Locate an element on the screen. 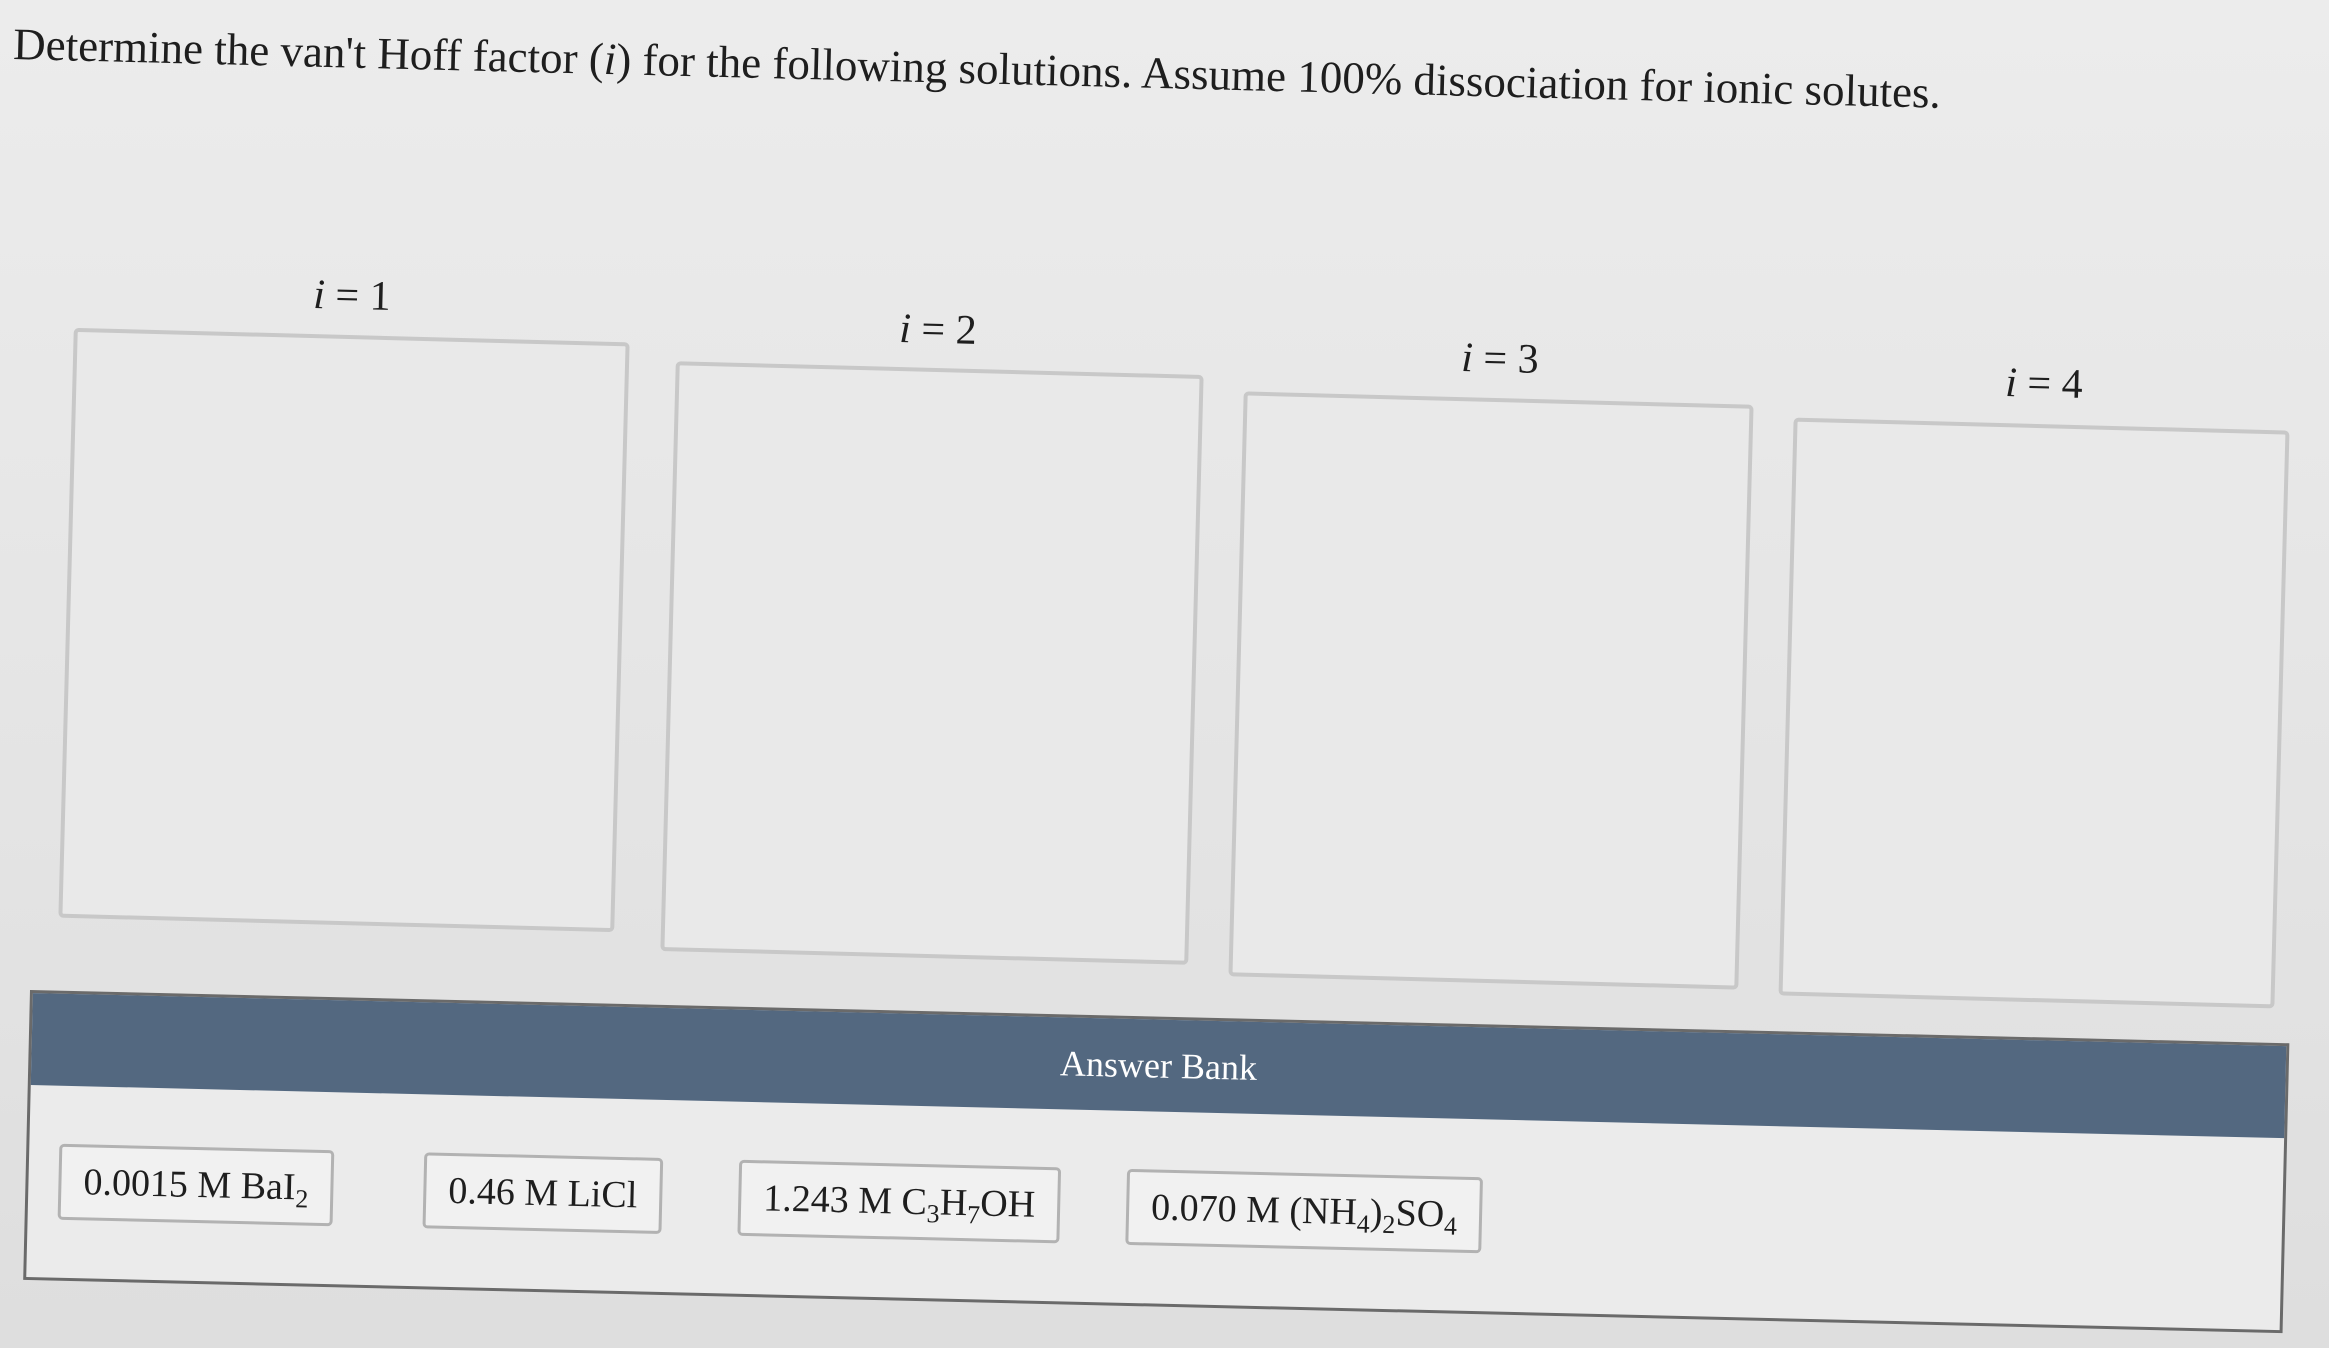  answer-bank-title: Answer Bank is located at coordinates (1158, 1065).